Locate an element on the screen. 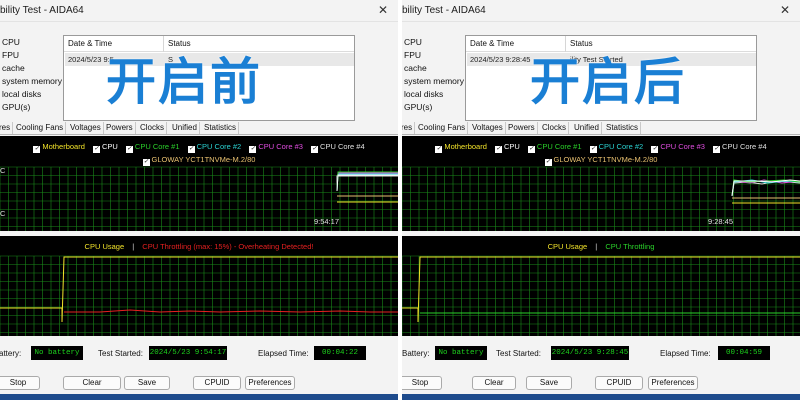  legend-cpu-usage: CPU Usage is located at coordinates (567, 246).